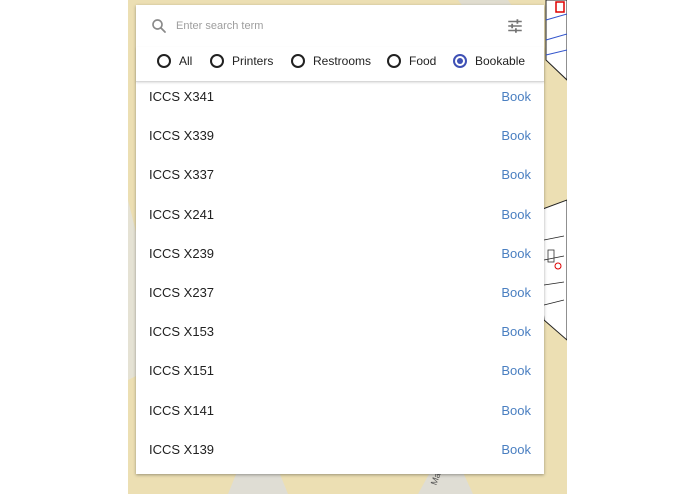  I want to click on search-icon, so click(159, 26).